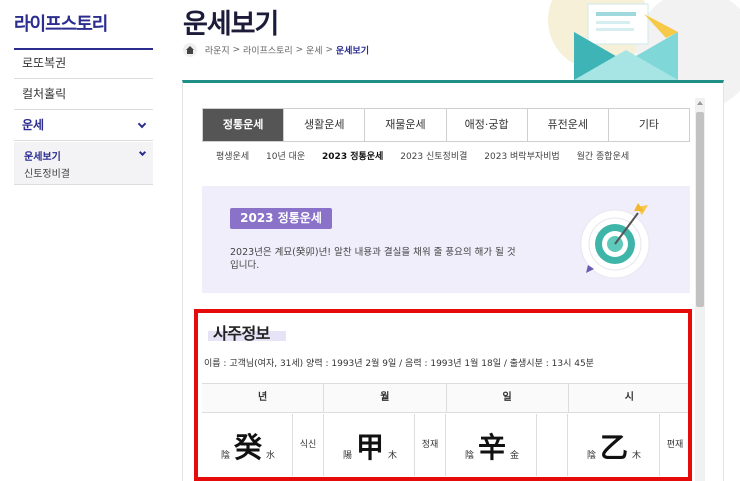 Image resolution: width=740 pixels, height=481 pixels. I want to click on breadcrumb-item: 라운지, so click(217, 52).